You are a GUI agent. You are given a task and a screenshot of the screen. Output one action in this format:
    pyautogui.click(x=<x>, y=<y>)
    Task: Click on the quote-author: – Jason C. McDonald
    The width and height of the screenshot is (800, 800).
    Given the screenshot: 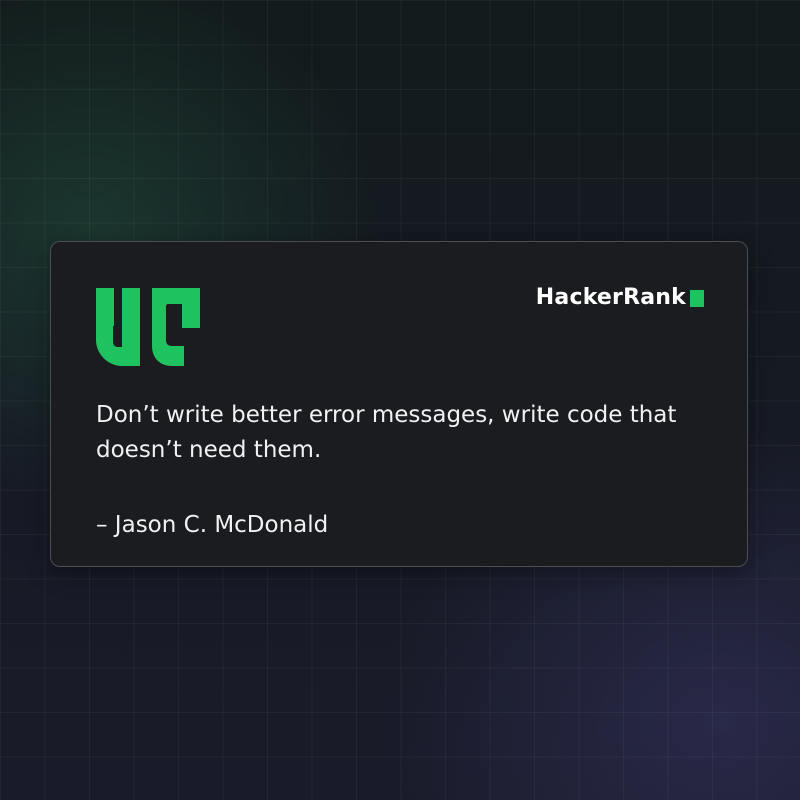 What is the action you would take?
    pyautogui.click(x=212, y=525)
    